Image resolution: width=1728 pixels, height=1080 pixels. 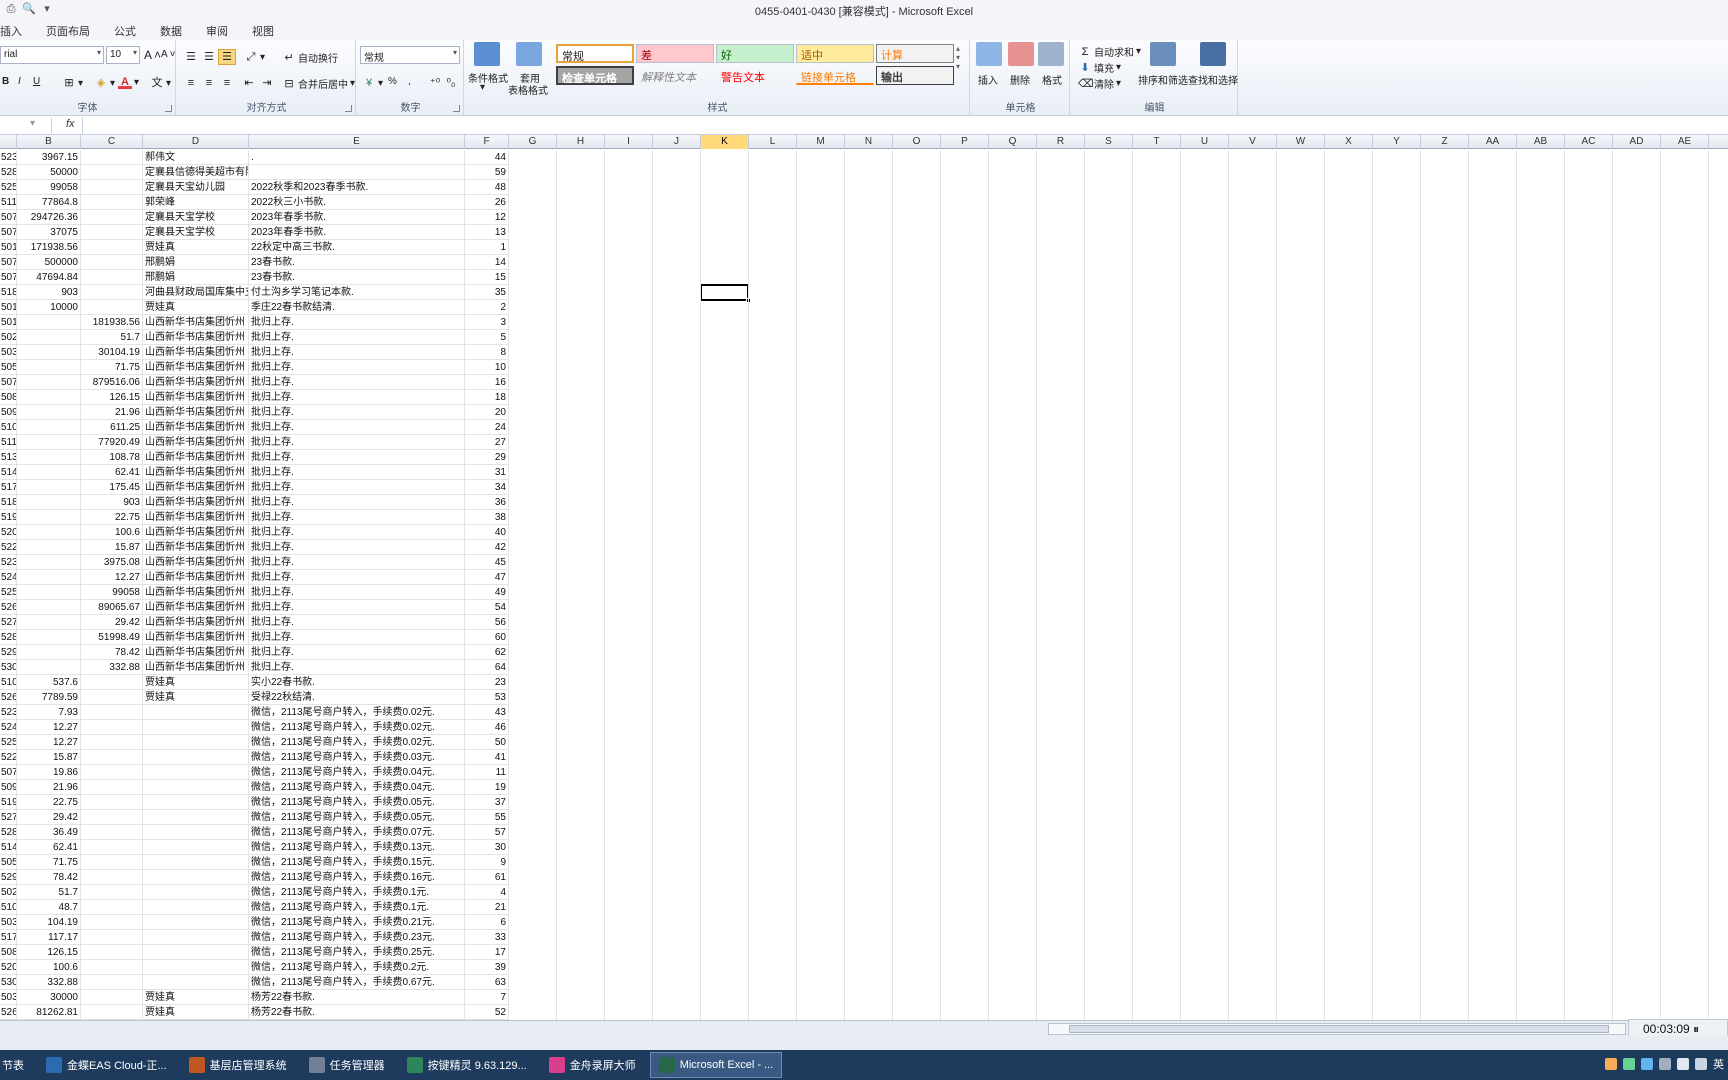 What do you see at coordinates (112, 367) in the screenshot?
I see `cell-c: 71.75` at bounding box center [112, 367].